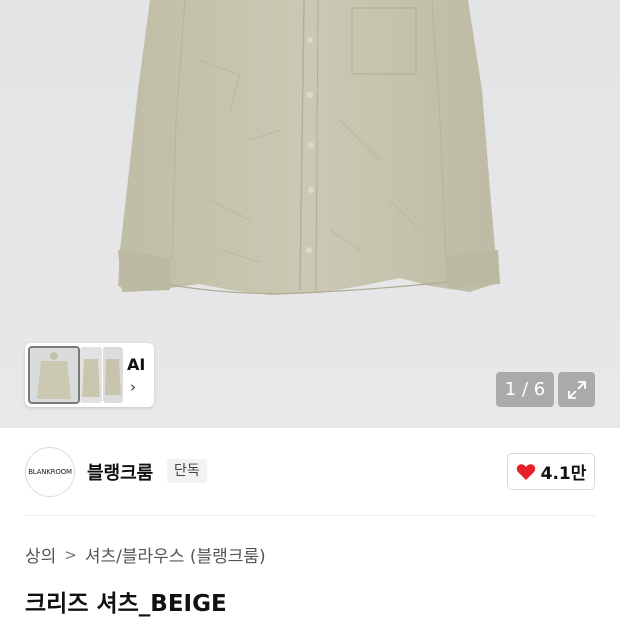  Describe the element at coordinates (40, 554) in the screenshot. I see `breadcrumb-item-category: 상의` at that location.